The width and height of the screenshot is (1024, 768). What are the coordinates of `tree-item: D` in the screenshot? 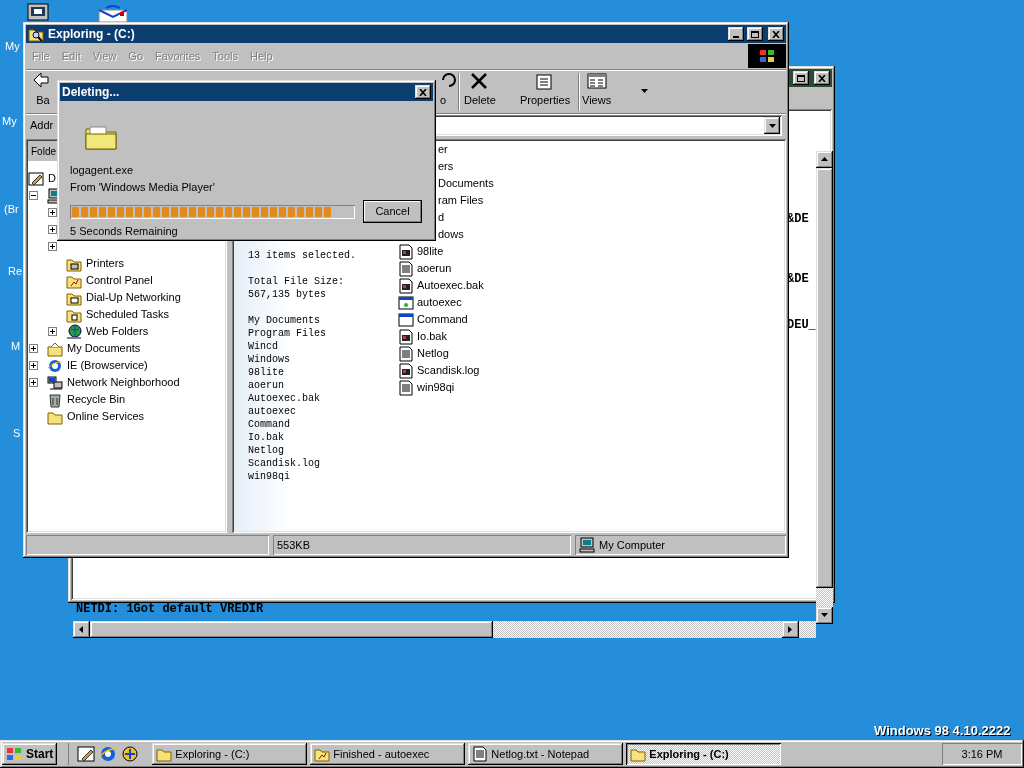 It's located at (52, 178).